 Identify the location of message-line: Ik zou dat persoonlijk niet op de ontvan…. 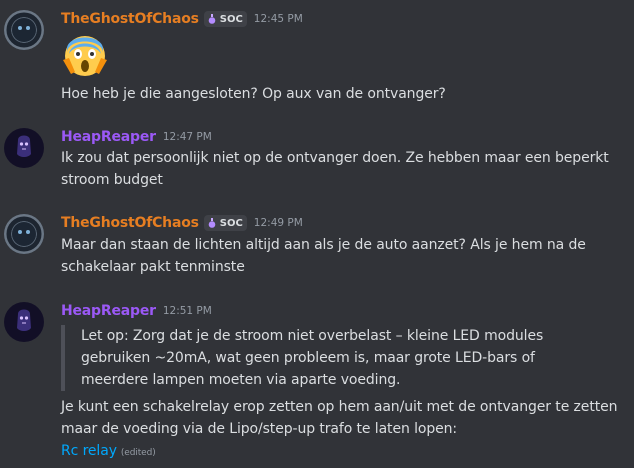
(335, 158).